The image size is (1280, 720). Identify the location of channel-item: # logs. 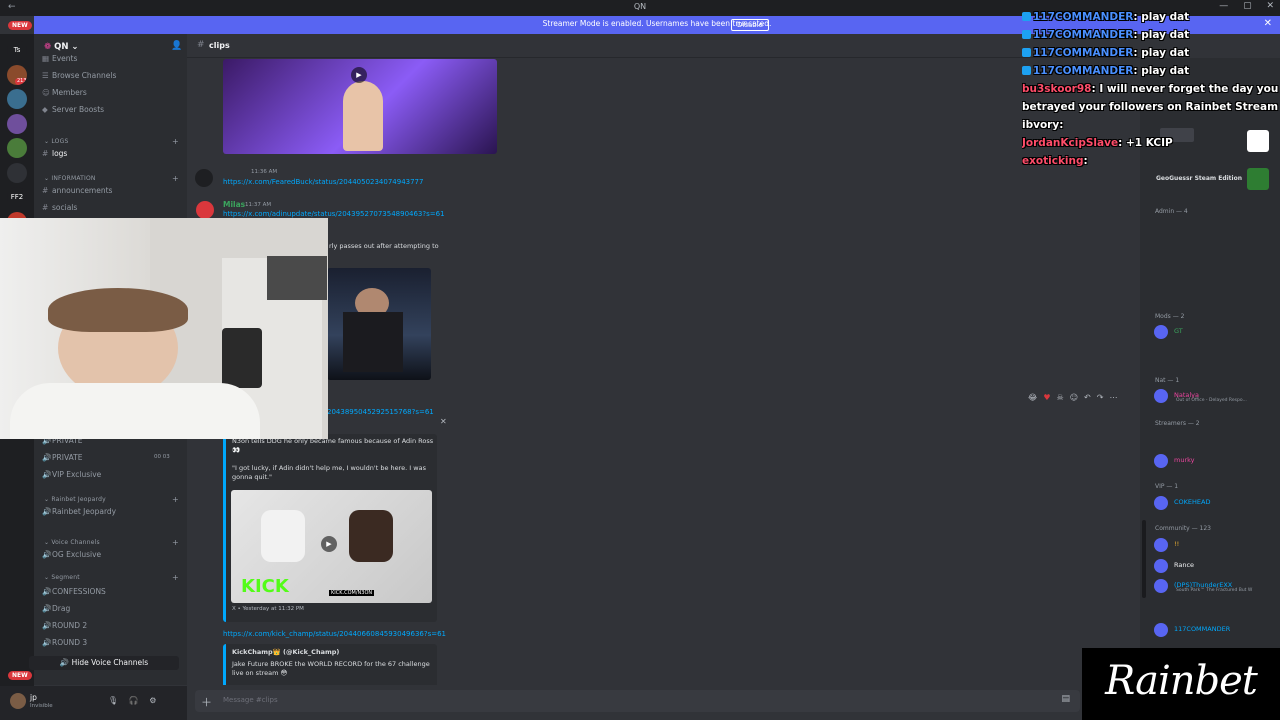
(54, 153).